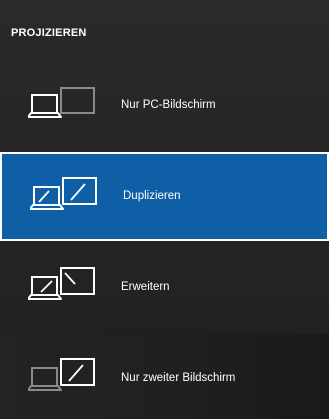 The height and width of the screenshot is (419, 329). Describe the element at coordinates (145, 287) in the screenshot. I see `option-label: Erweitern` at that location.